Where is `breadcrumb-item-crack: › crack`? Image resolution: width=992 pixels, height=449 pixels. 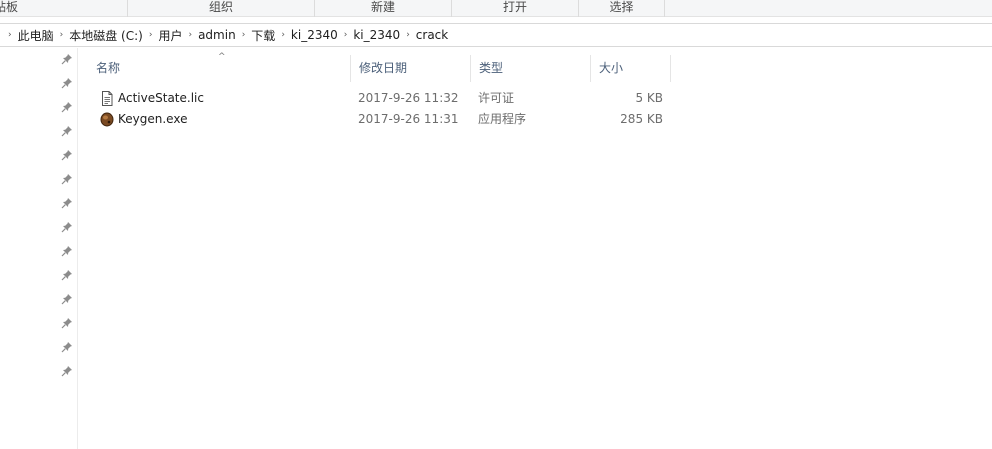
breadcrumb-item-crack: › crack is located at coordinates (424, 35).